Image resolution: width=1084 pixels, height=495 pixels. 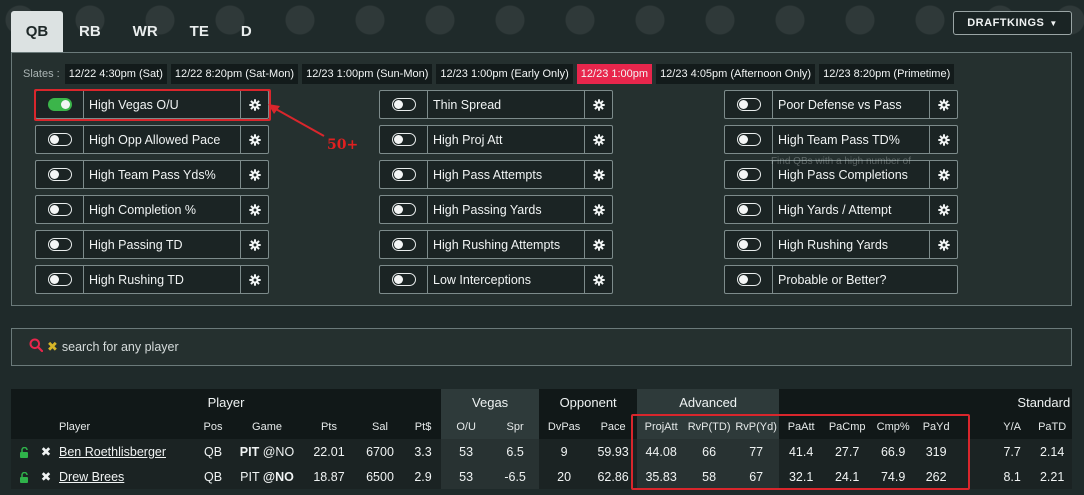 I want to click on cell-ya: 8.1, so click(x=1012, y=476).